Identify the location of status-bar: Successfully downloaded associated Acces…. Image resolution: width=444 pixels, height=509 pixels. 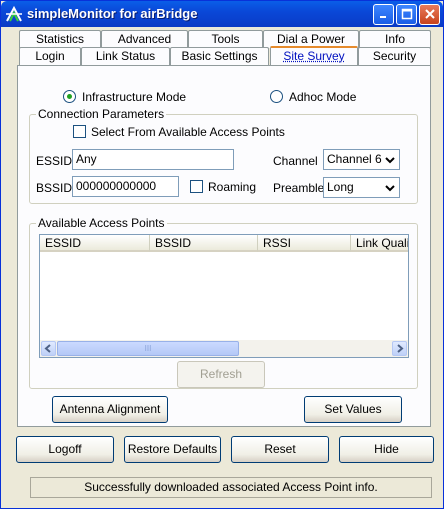
(231, 487).